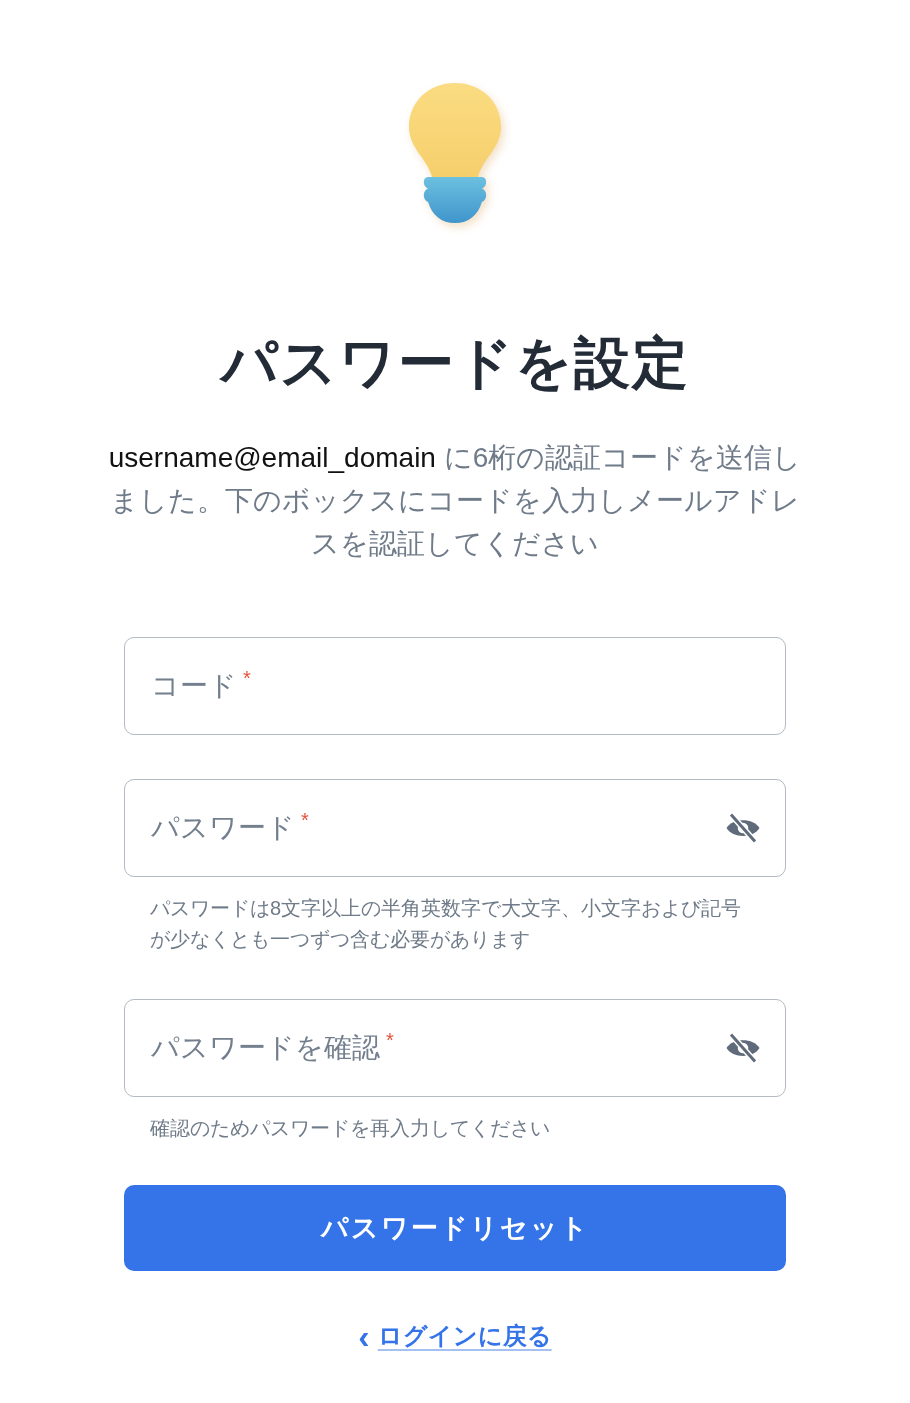  I want to click on back-to-login-link: ログインに戻る, so click(464, 1336).